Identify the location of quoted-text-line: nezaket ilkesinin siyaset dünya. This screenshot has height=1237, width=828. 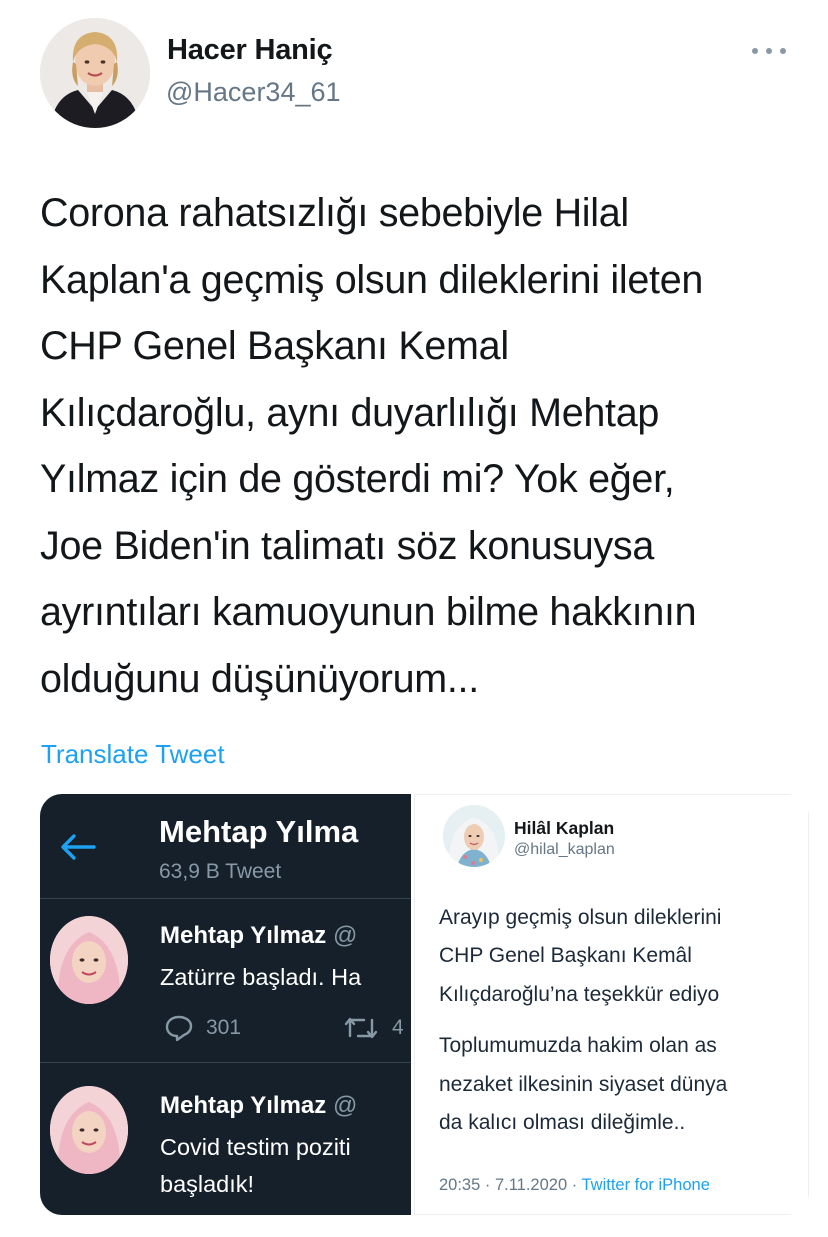
(583, 1084).